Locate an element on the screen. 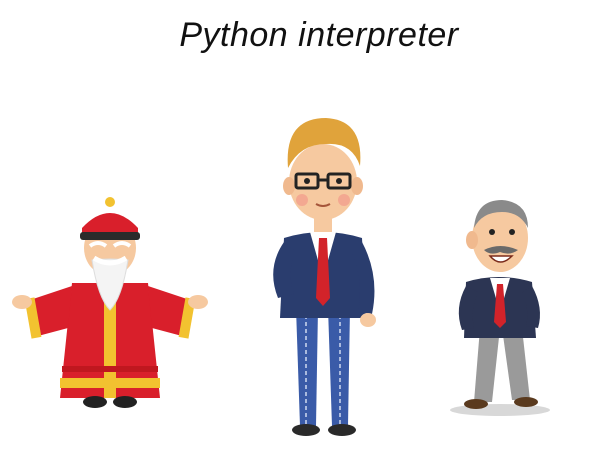 The image size is (610, 457). old-man-mustache-character-icon is located at coordinates (500, 305).